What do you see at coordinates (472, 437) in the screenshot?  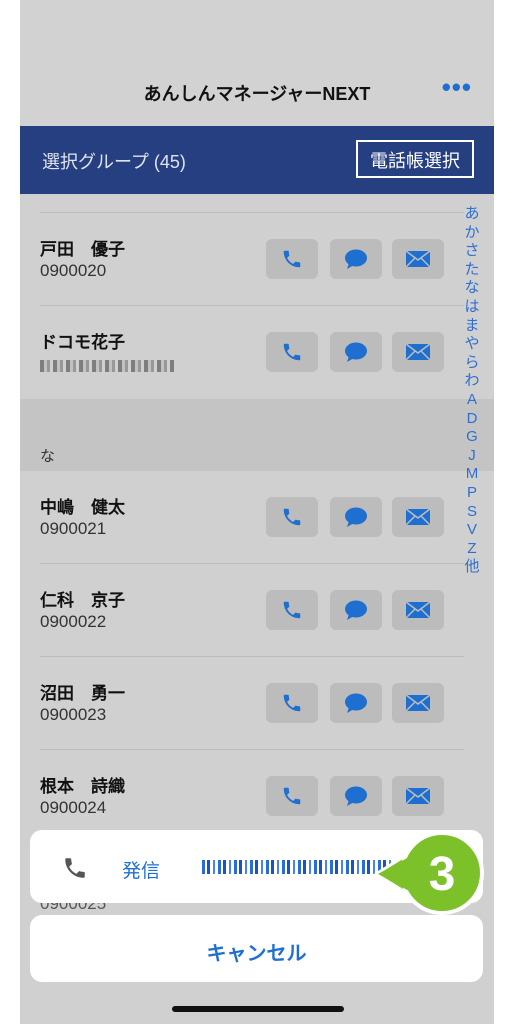 I see `index-letter: G` at bounding box center [472, 437].